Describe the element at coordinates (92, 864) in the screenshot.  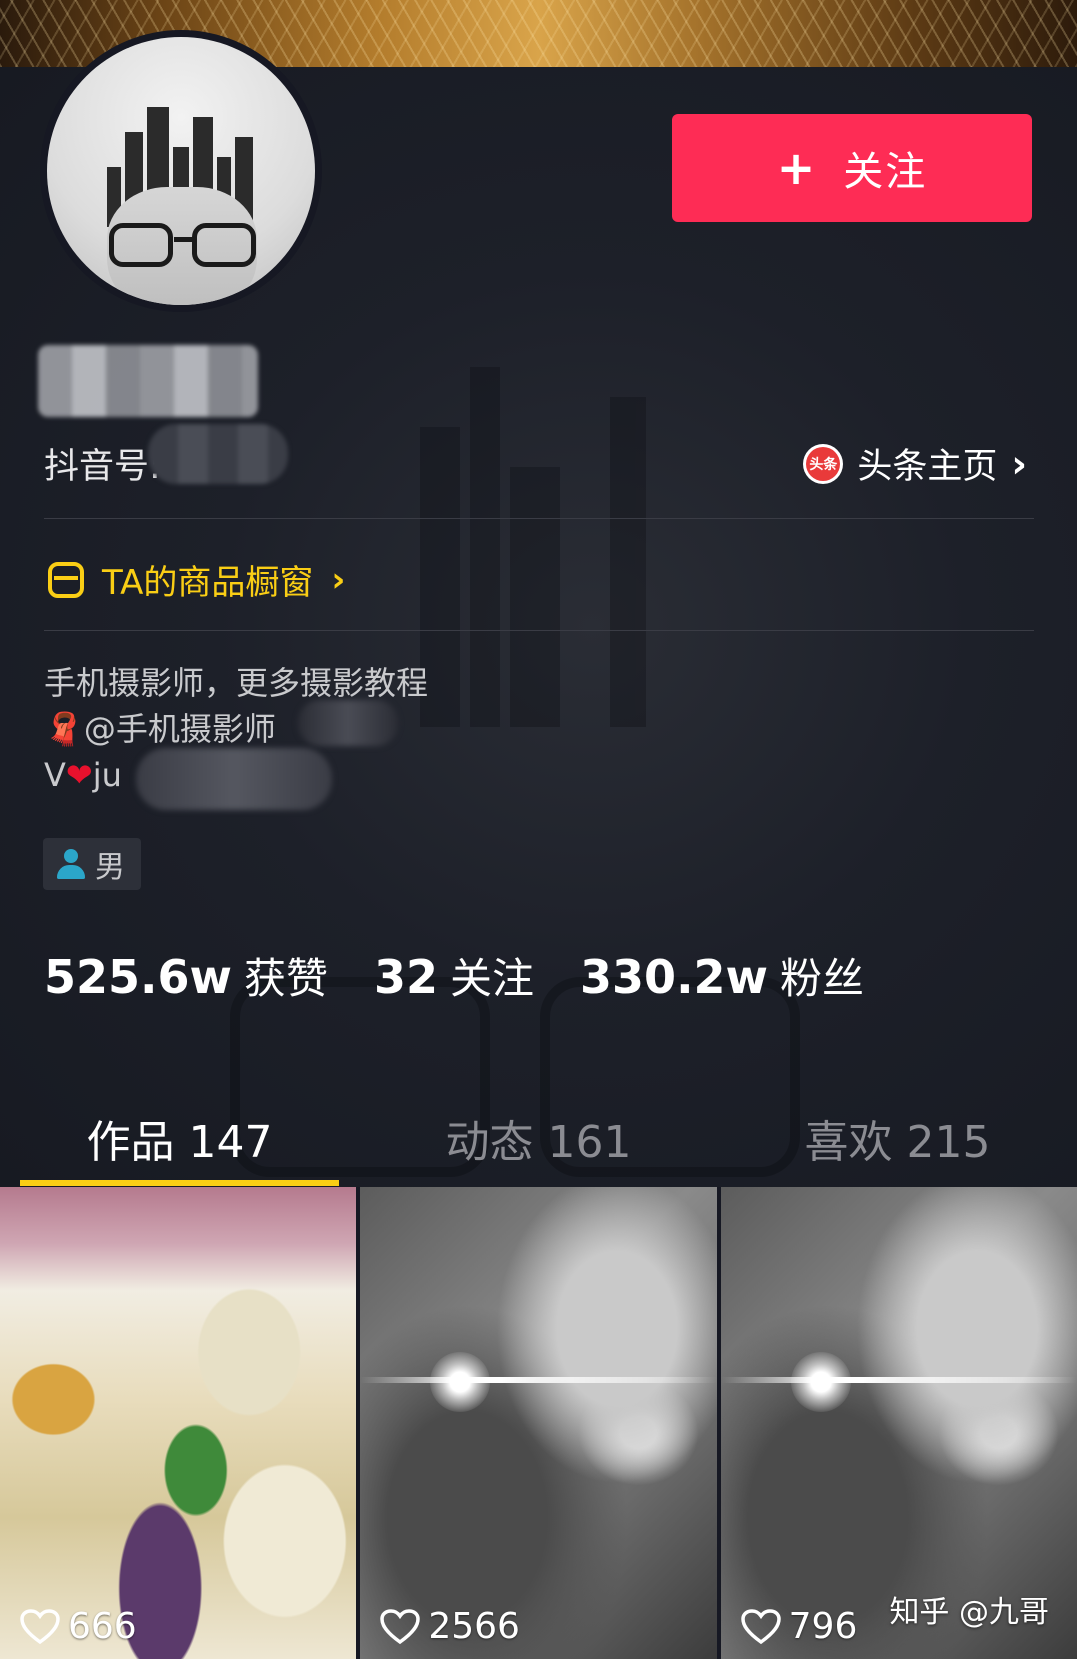
I see `gender-badge: 男` at that location.